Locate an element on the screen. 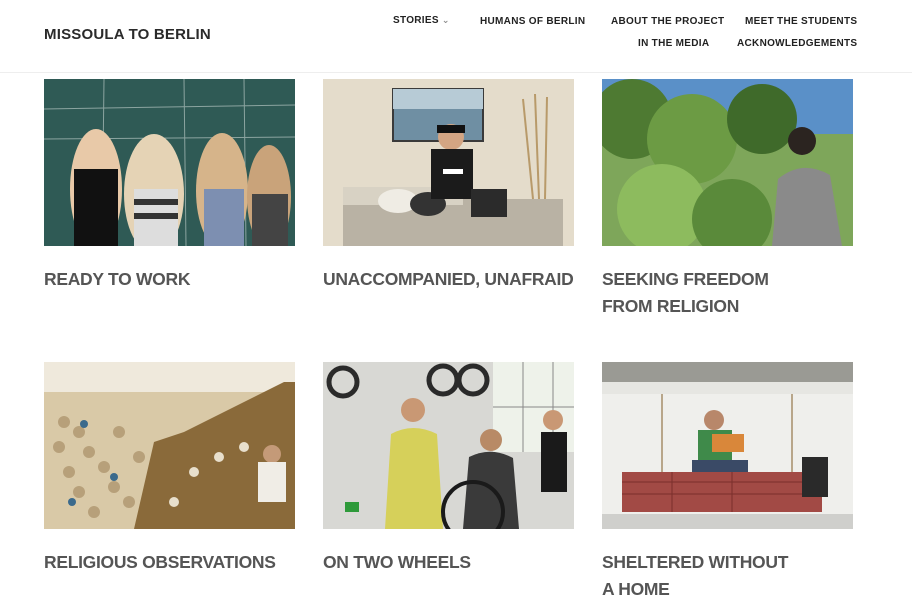 The width and height of the screenshot is (912, 603). story-card: READY TO WORK is located at coordinates (169, 186).